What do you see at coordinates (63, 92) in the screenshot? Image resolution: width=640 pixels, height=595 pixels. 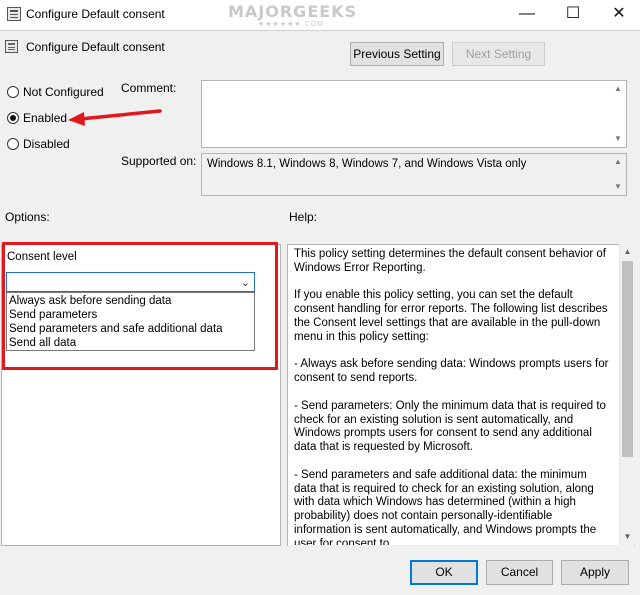 I see `radio-label-not-configured: Not Configured` at bounding box center [63, 92].